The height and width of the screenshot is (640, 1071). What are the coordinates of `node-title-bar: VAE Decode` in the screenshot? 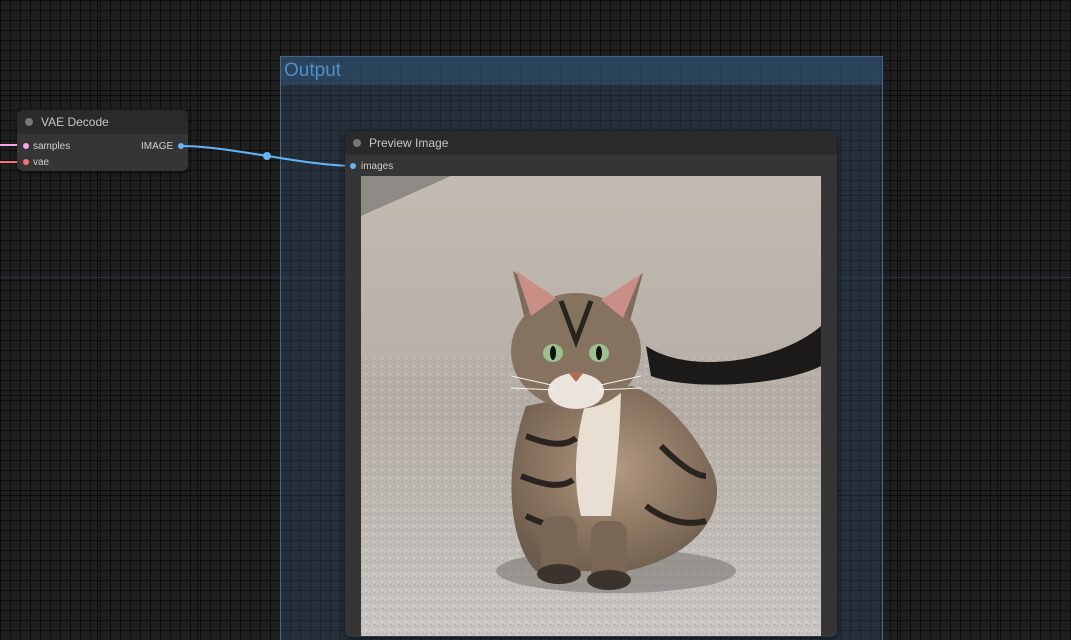 It's located at (102, 122).